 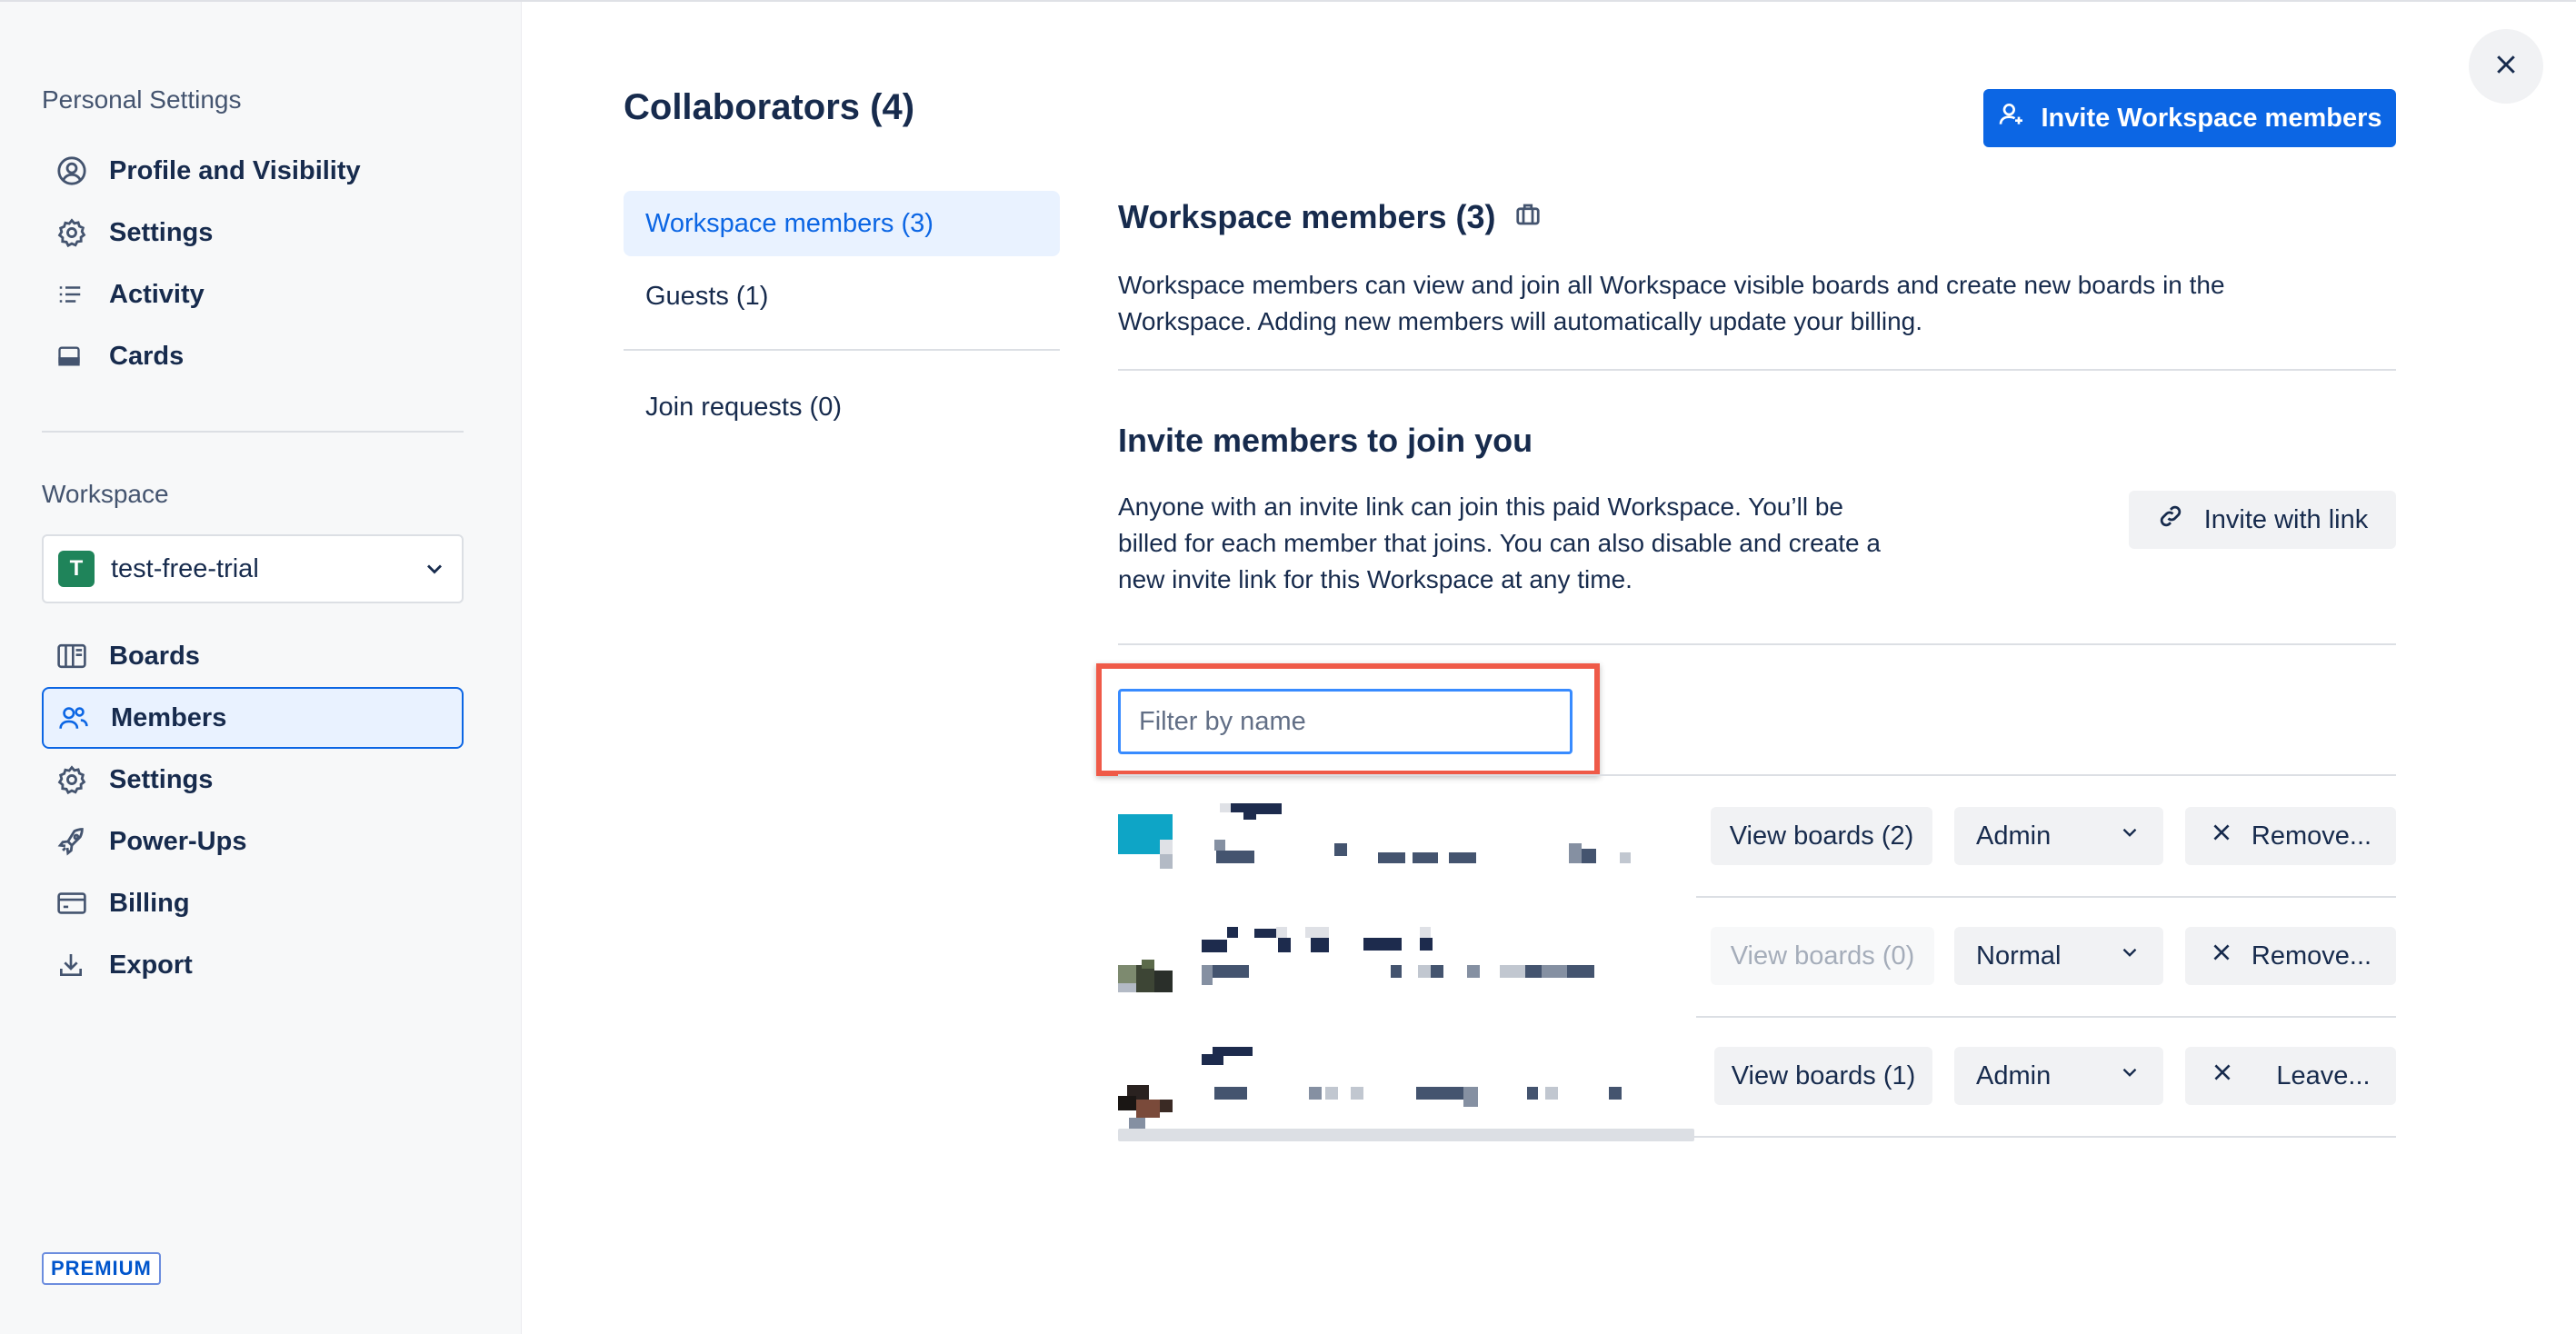 What do you see at coordinates (1307, 216) in the screenshot?
I see `workspace-members-title-text: Workspace members (3)` at bounding box center [1307, 216].